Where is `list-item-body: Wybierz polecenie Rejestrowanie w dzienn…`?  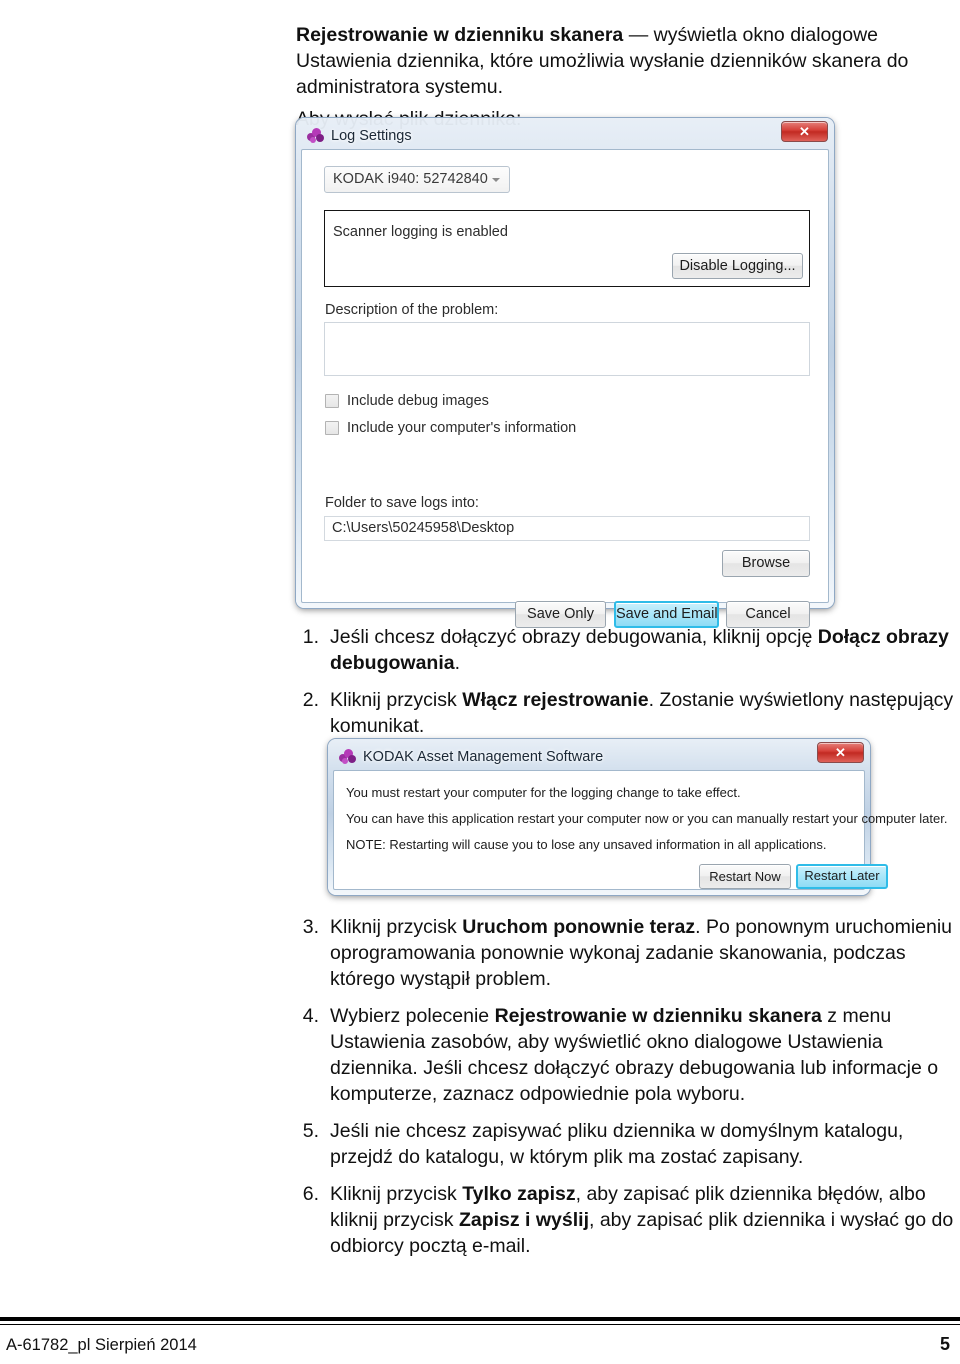
list-item-body: Wybierz polecenie Rejestrowanie w dzienn… is located at coordinates (645, 1055).